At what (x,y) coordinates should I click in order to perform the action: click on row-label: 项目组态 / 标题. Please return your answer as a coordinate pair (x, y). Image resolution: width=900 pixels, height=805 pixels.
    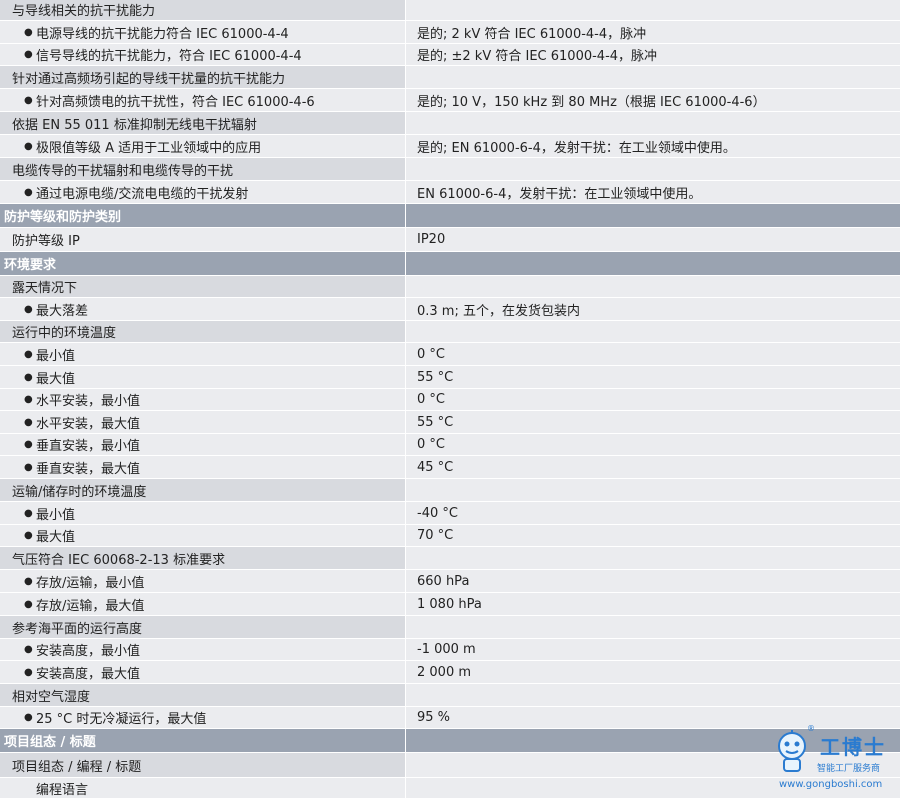
    Looking at the image, I should click on (50, 742).